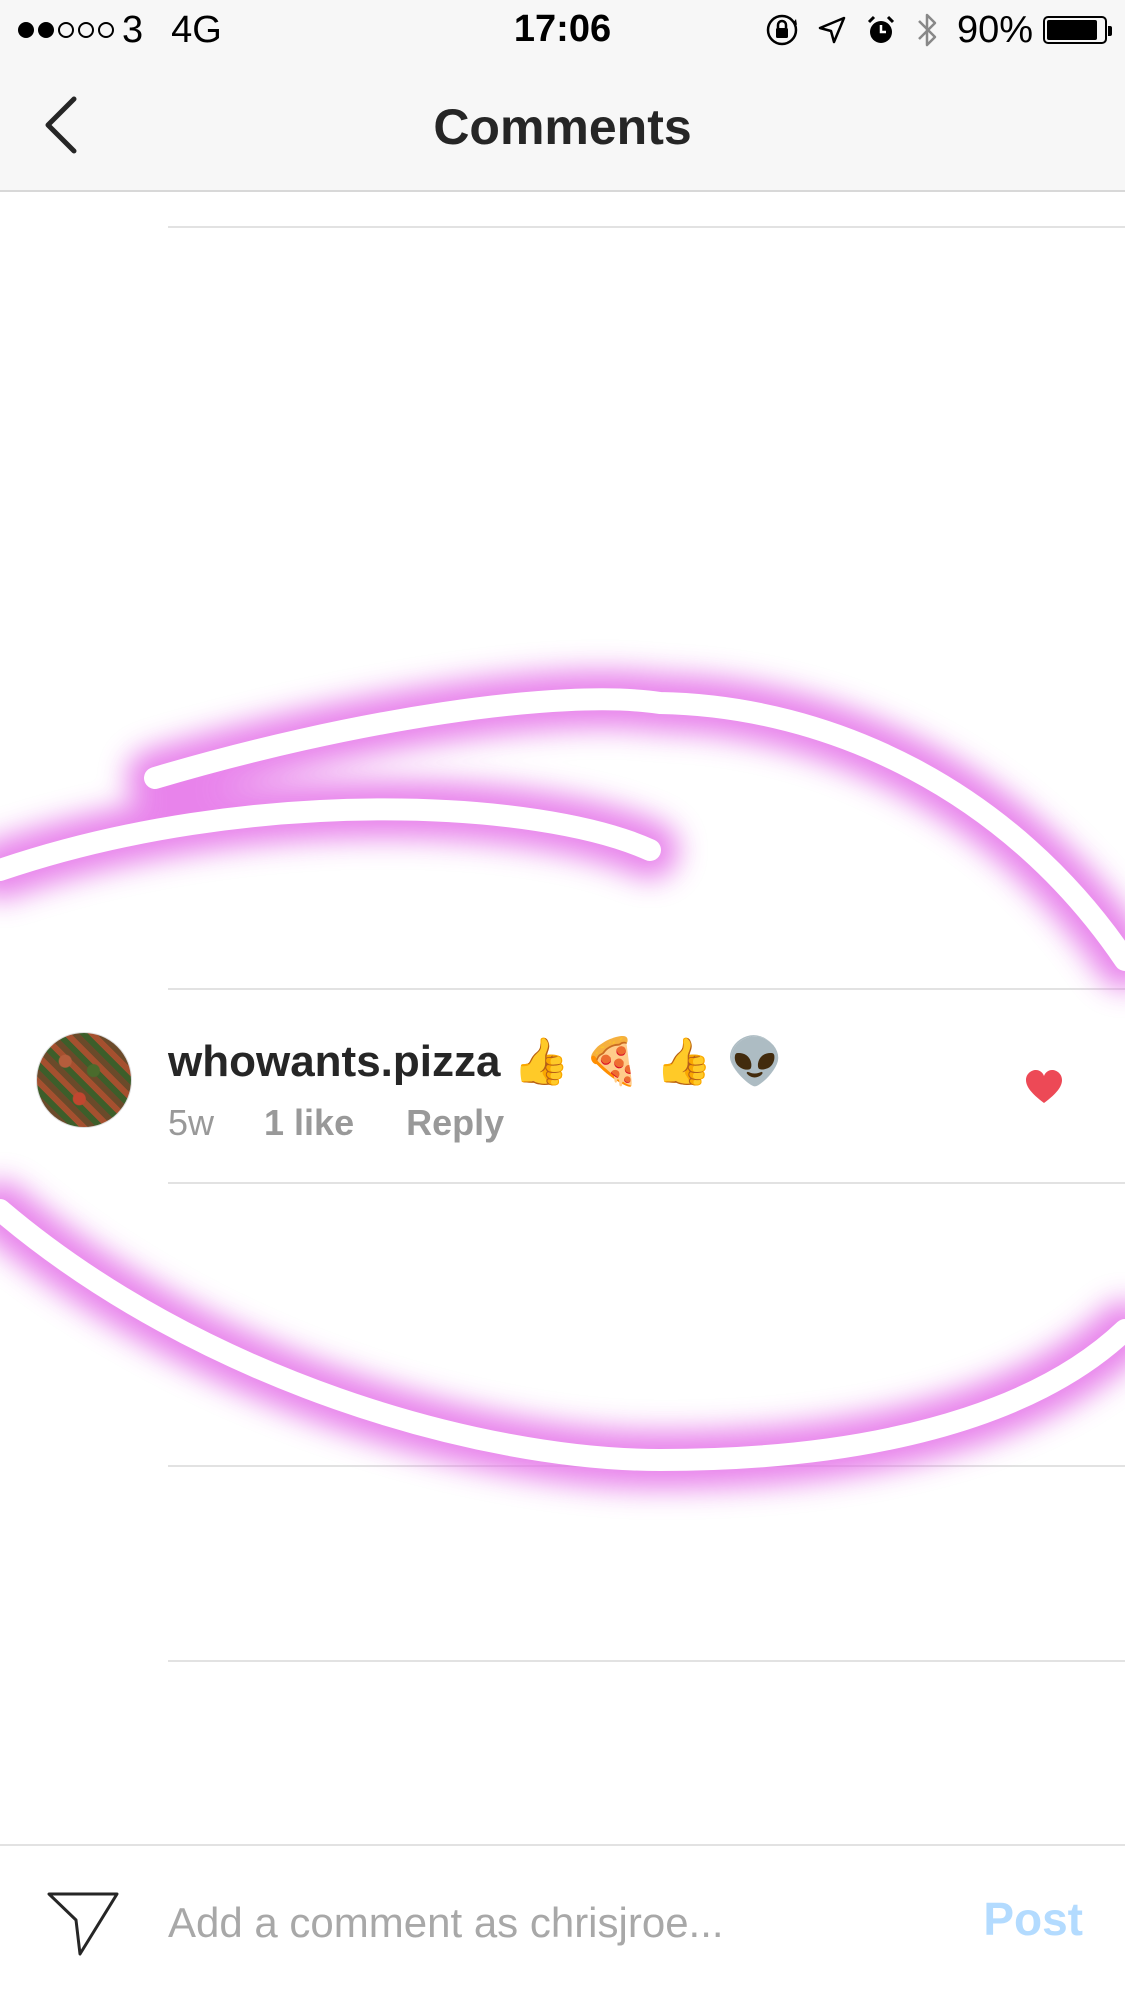  Describe the element at coordinates (83, 1924) in the screenshot. I see `paper-plane-icon` at that location.